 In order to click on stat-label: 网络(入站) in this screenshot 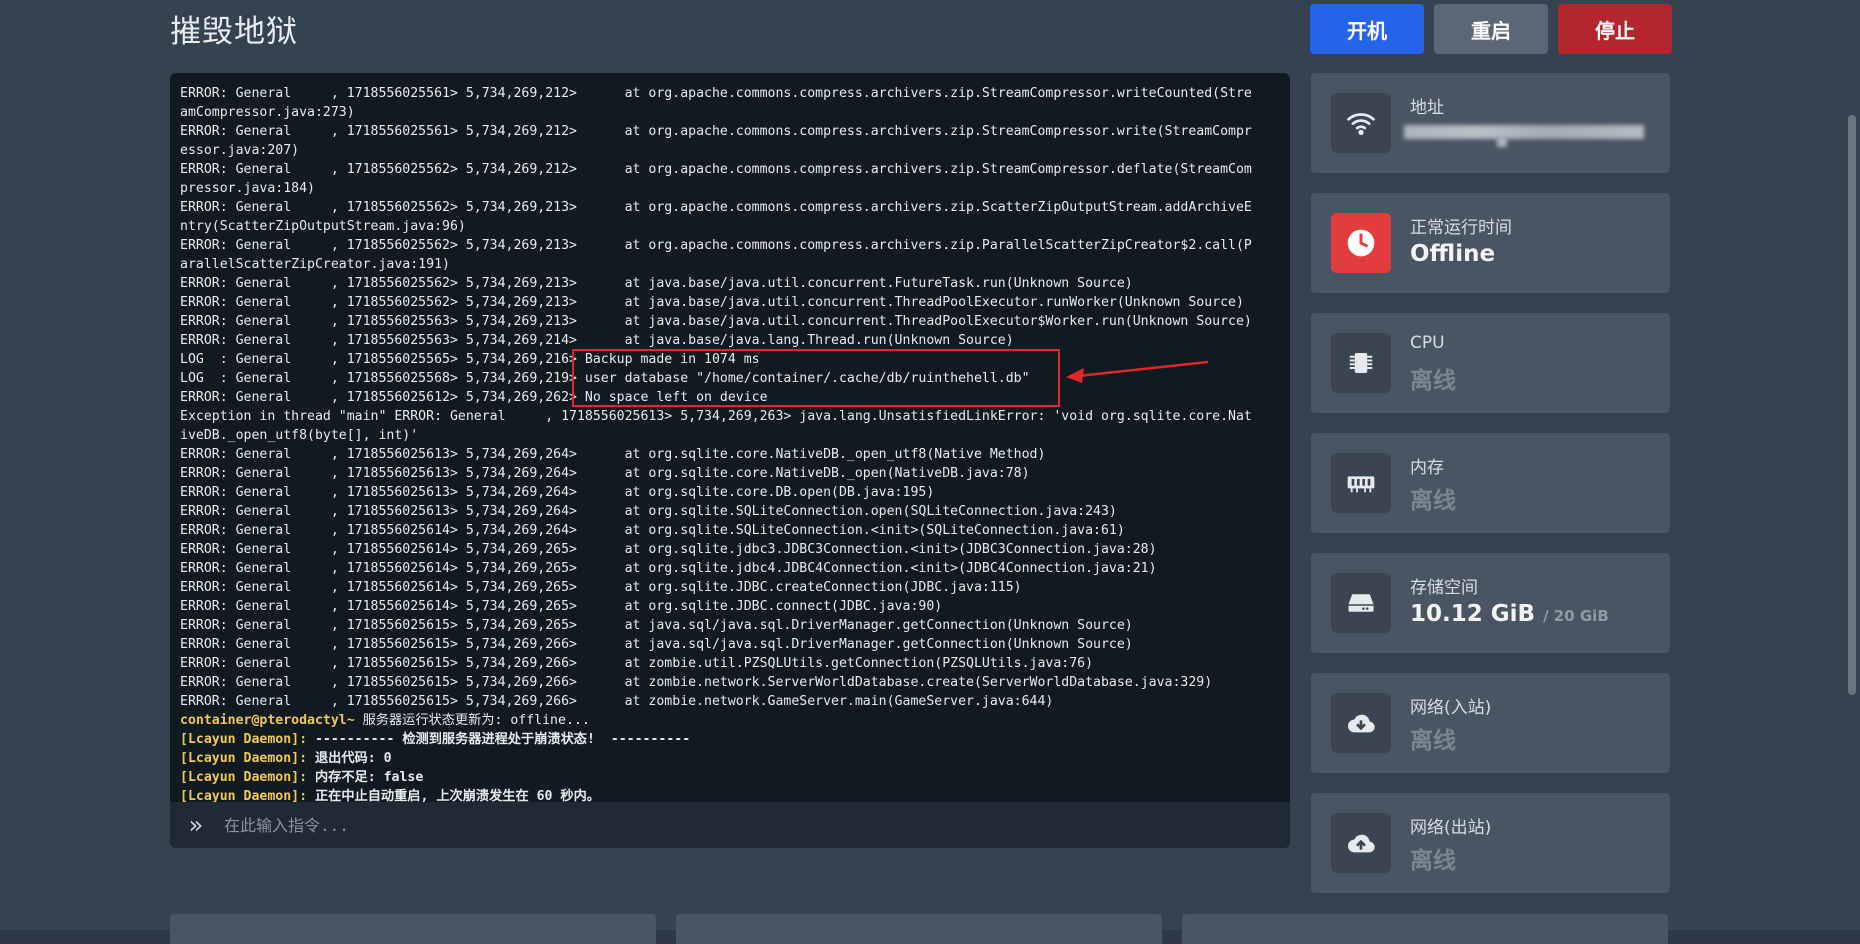, I will do `click(1451, 708)`.